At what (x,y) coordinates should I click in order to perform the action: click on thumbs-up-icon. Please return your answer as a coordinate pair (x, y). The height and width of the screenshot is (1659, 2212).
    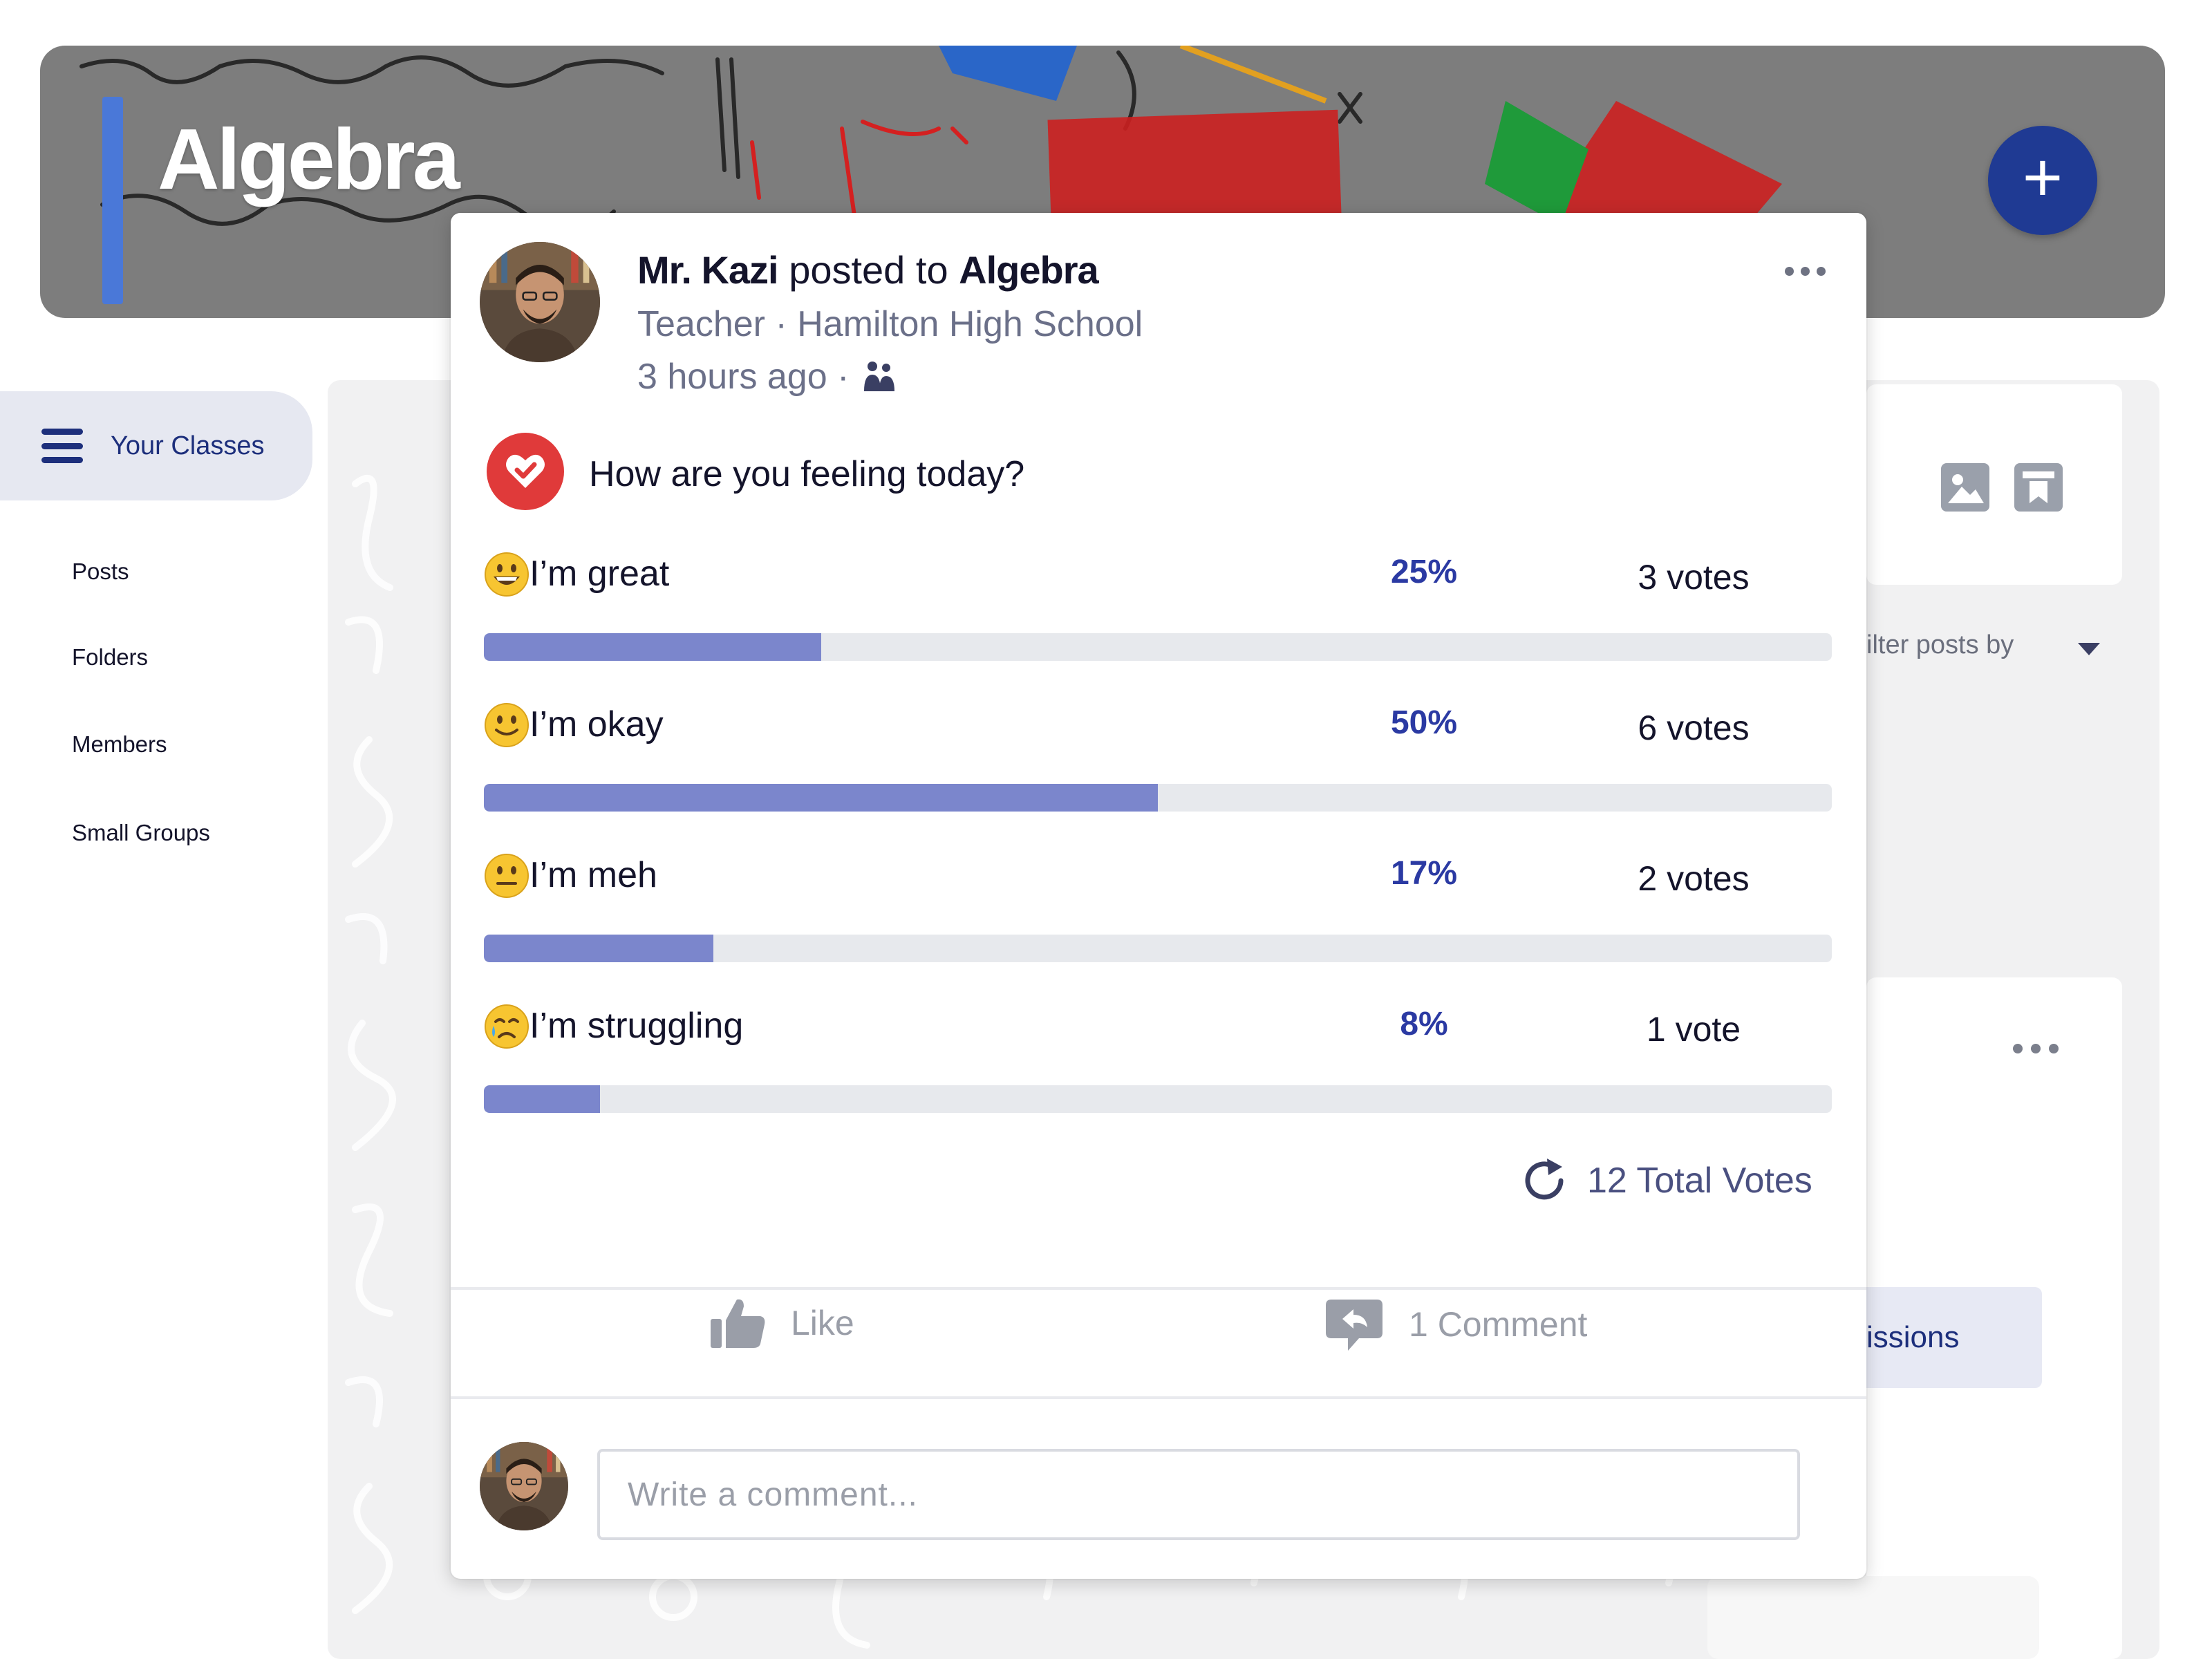
    Looking at the image, I should click on (738, 1323).